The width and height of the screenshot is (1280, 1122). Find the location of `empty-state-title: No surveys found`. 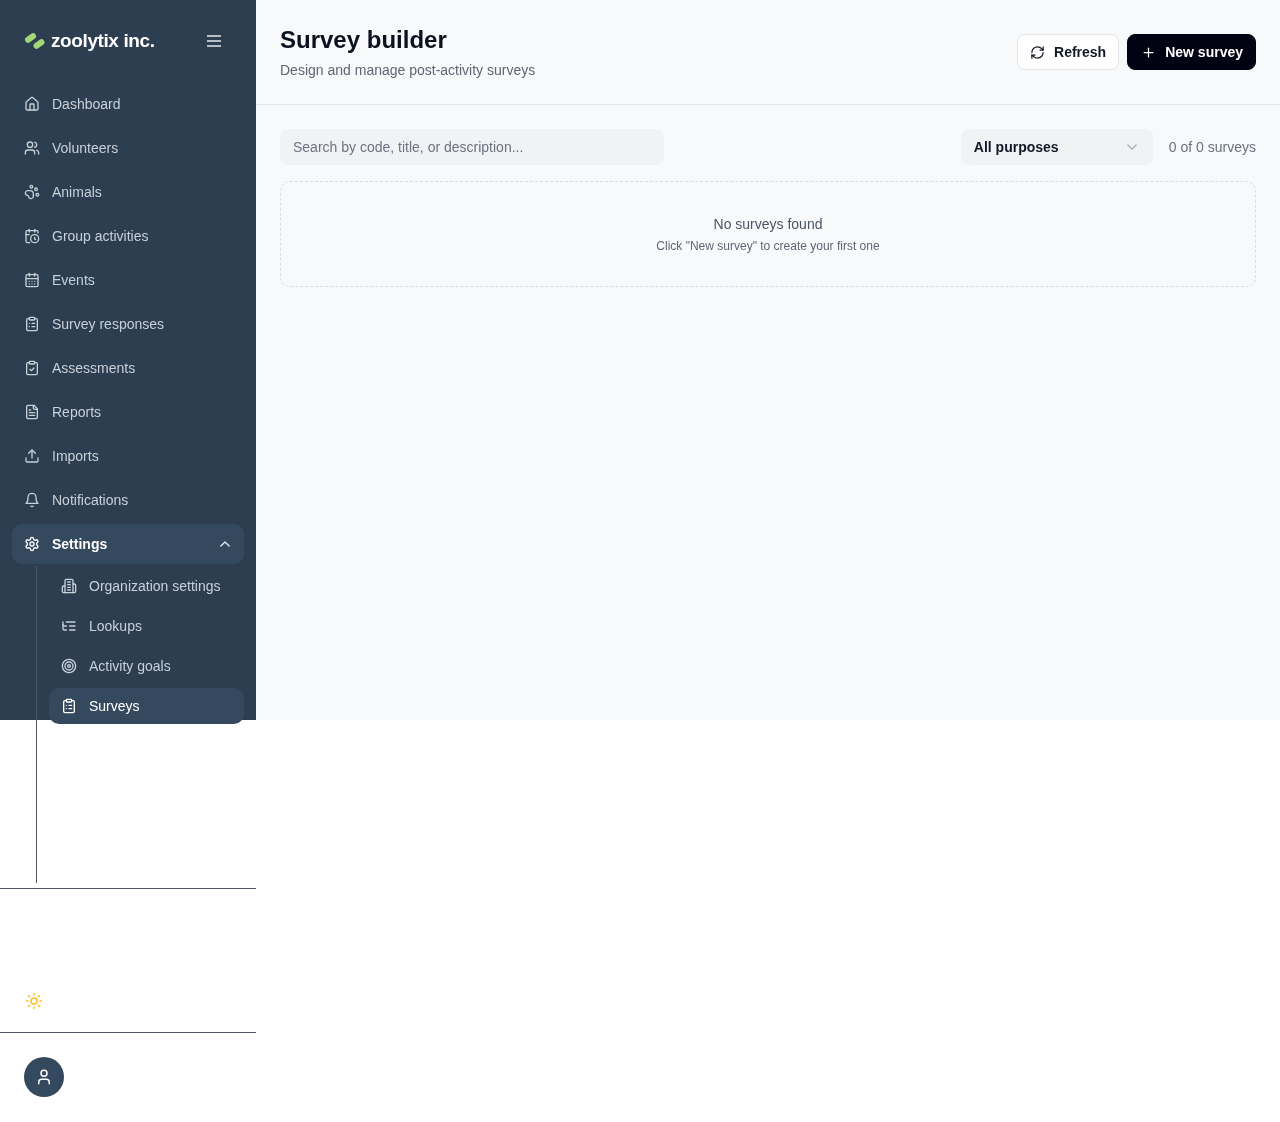

empty-state-title: No surveys found is located at coordinates (768, 224).